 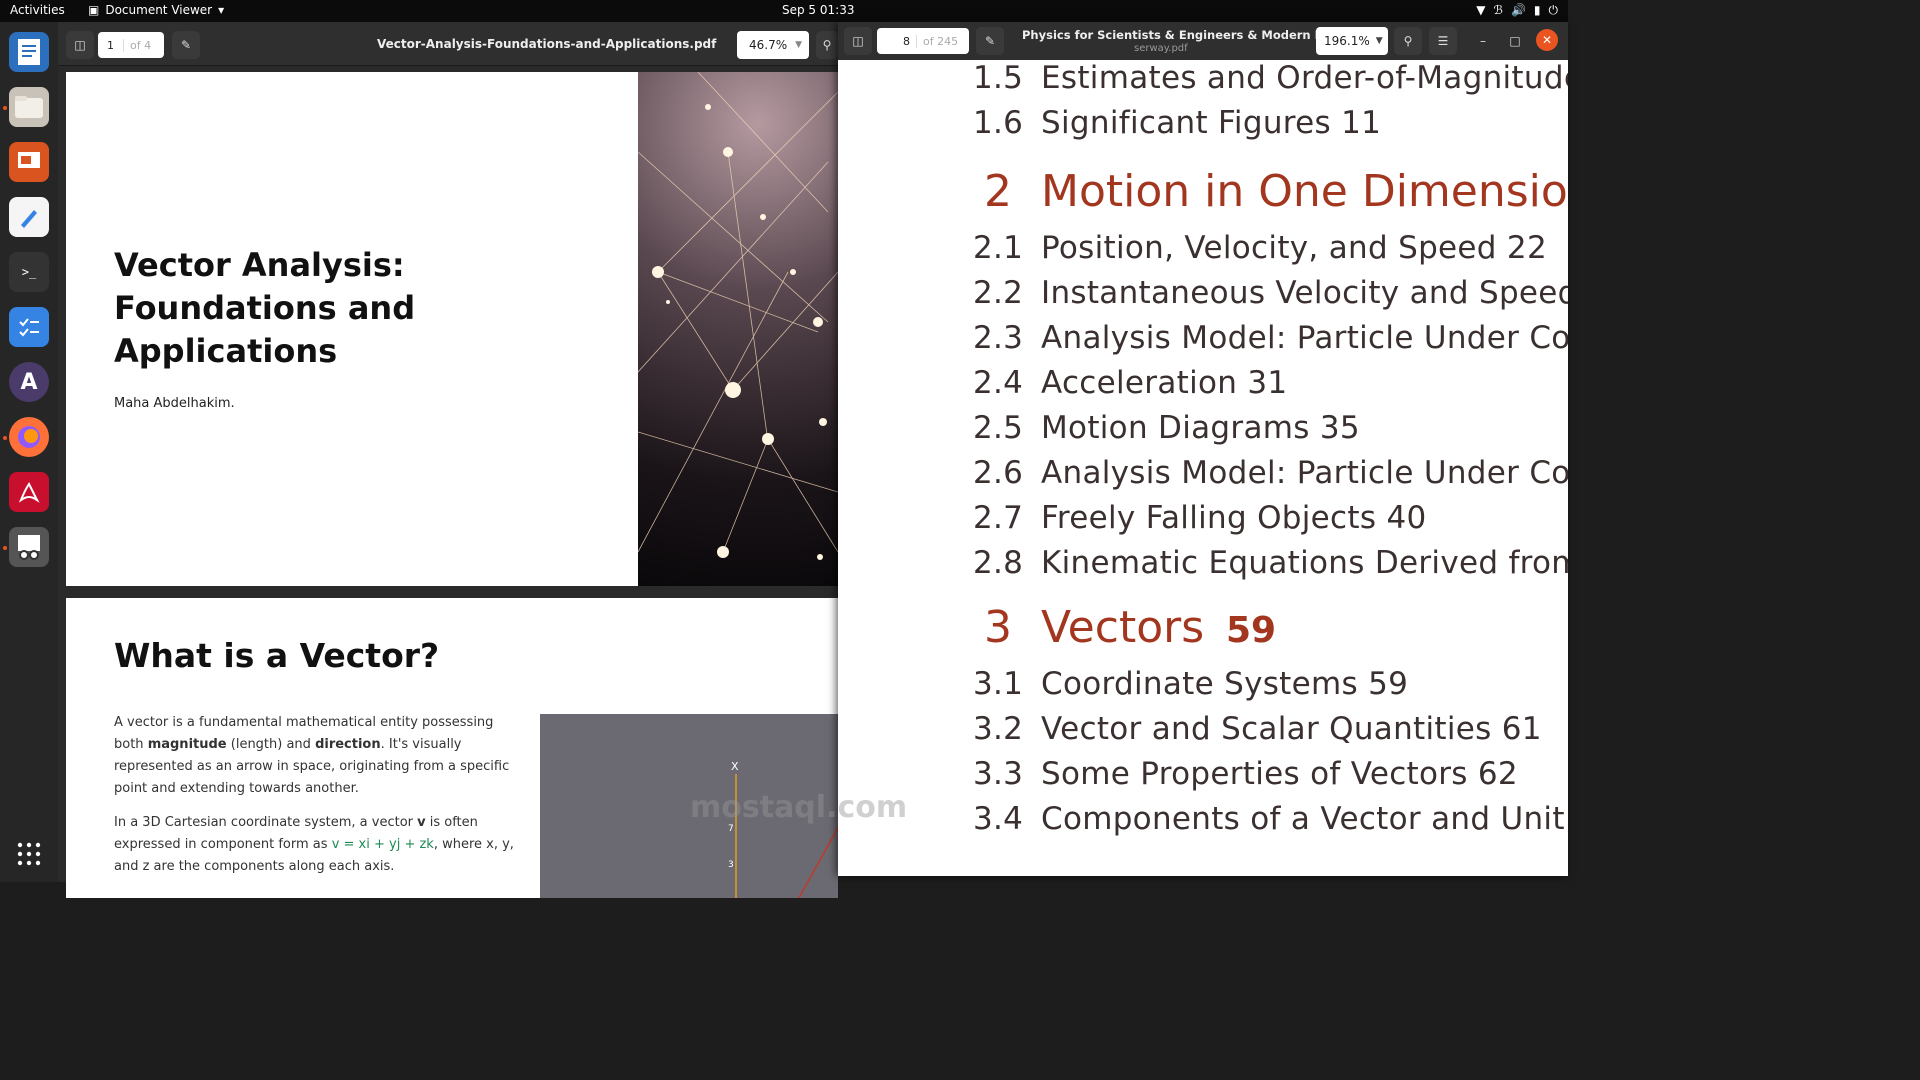 What do you see at coordinates (29, 382) in the screenshot?
I see `software-center-icon: A` at bounding box center [29, 382].